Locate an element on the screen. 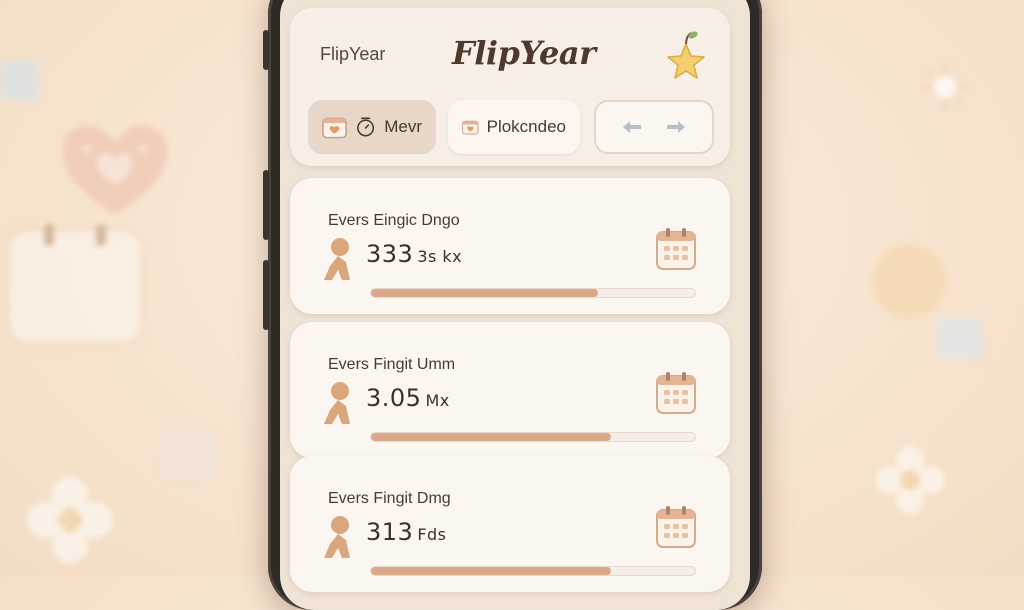 Image resolution: width=1024 pixels, height=610 pixels. phone-side-button is located at coordinates (266, 50).